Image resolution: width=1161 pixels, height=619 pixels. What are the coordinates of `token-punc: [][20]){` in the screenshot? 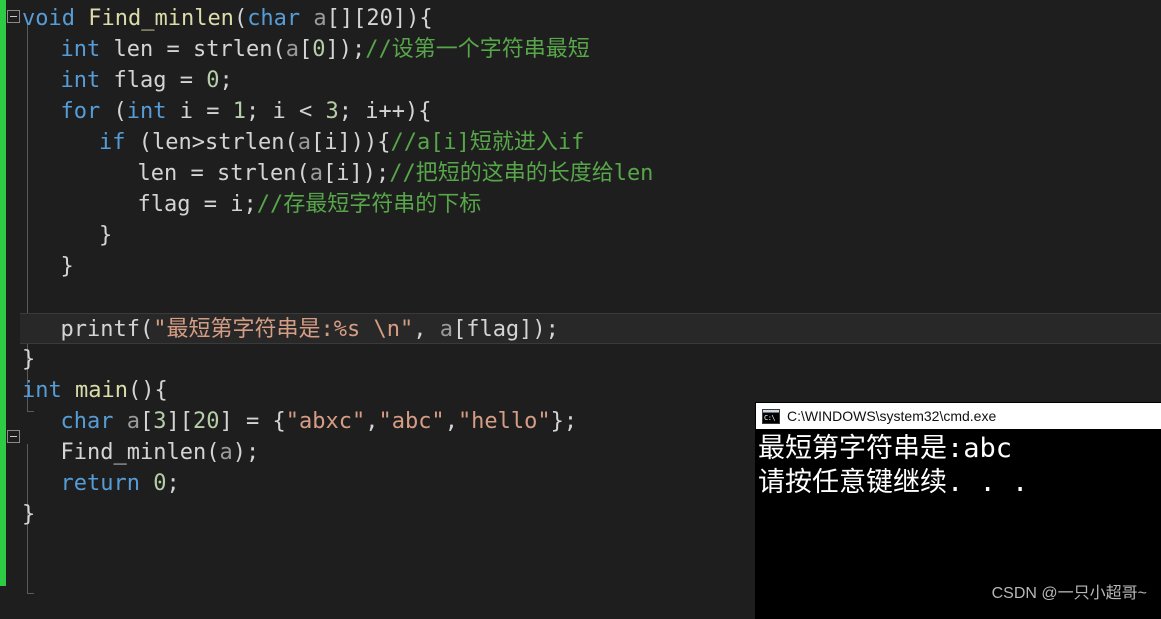 It's located at (379, 18).